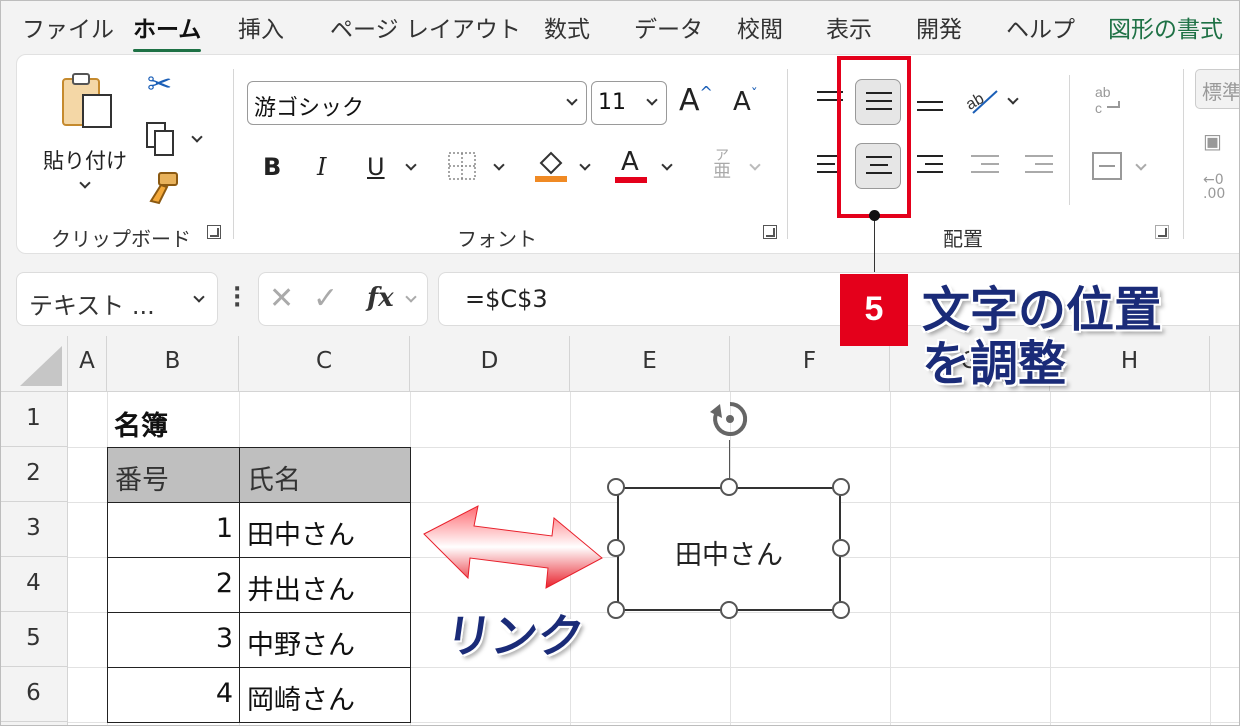  Describe the element at coordinates (159, 84) in the screenshot. I see `cut-icon: ✂` at that location.